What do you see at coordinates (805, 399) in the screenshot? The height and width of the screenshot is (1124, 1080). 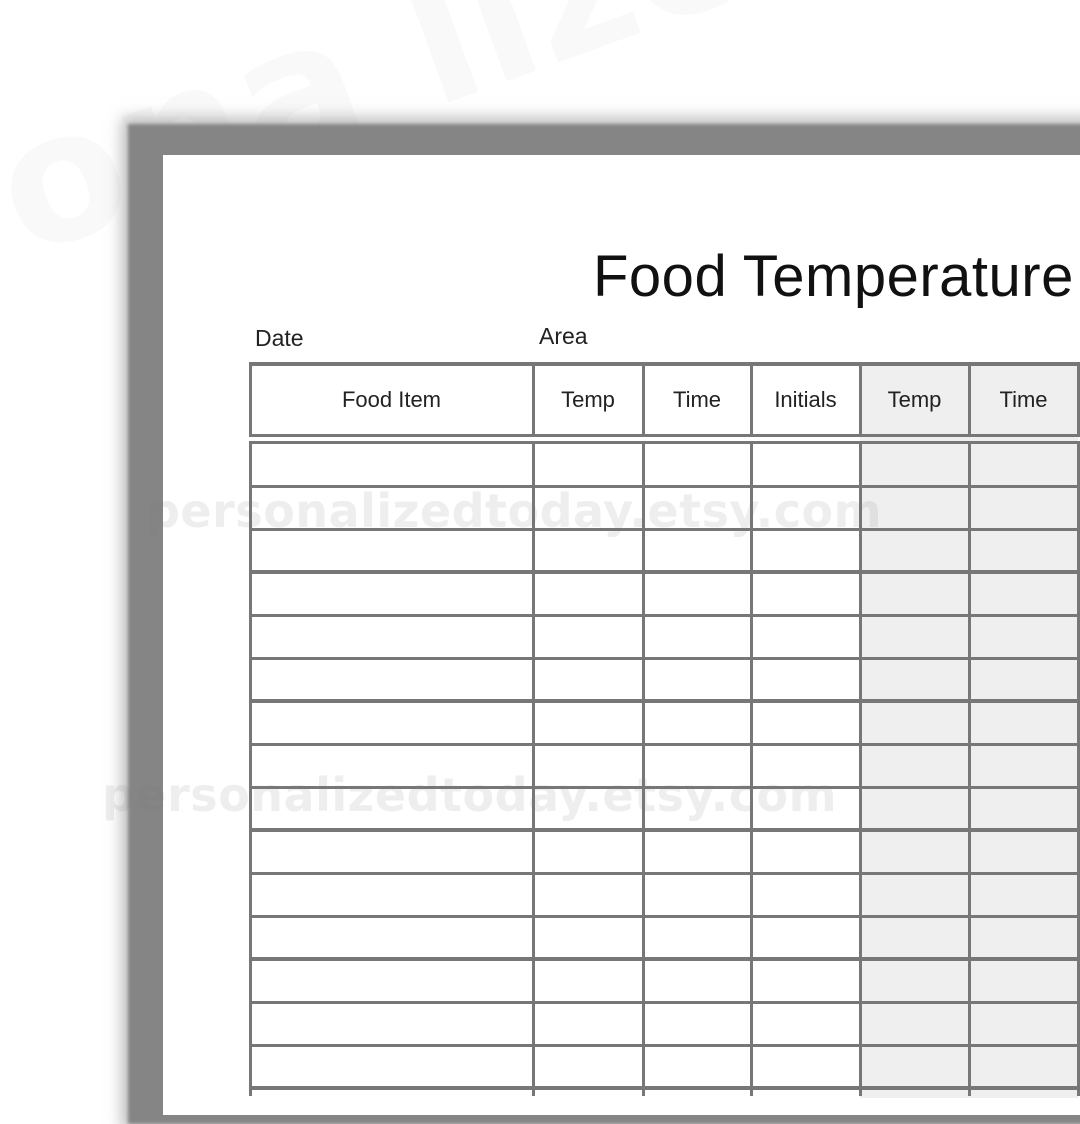 I see `column-header: Initials` at bounding box center [805, 399].